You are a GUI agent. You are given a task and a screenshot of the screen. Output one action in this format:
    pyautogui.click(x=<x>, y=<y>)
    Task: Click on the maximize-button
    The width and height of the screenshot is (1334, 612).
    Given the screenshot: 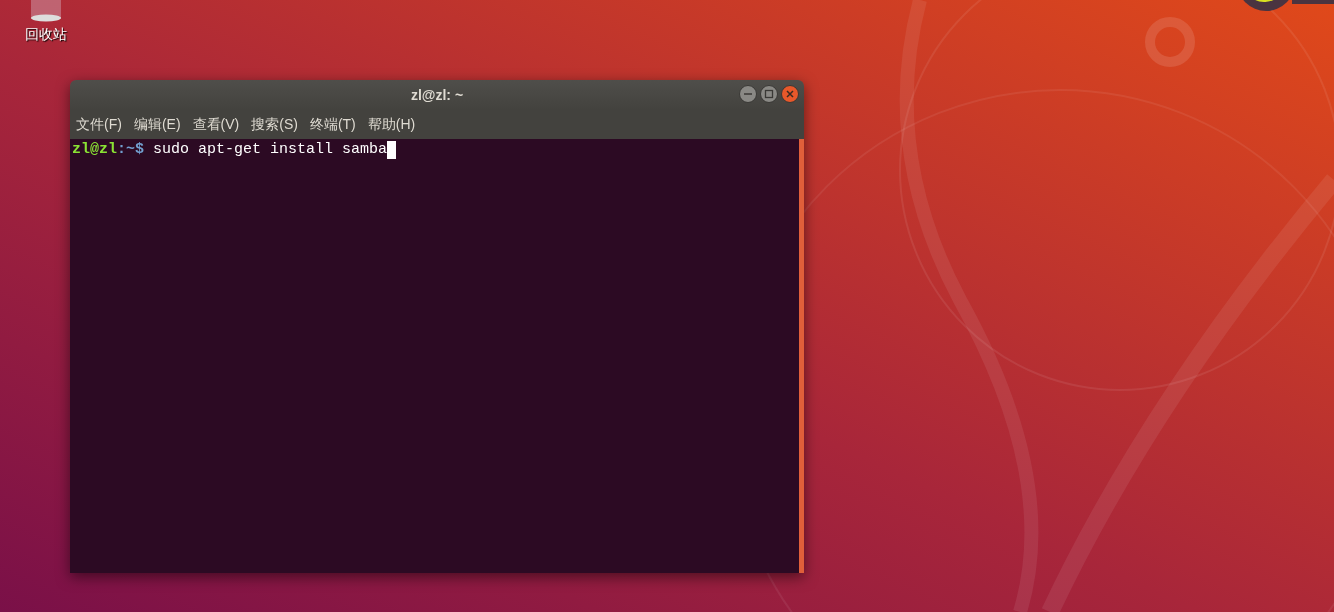 What is the action you would take?
    pyautogui.click(x=769, y=94)
    